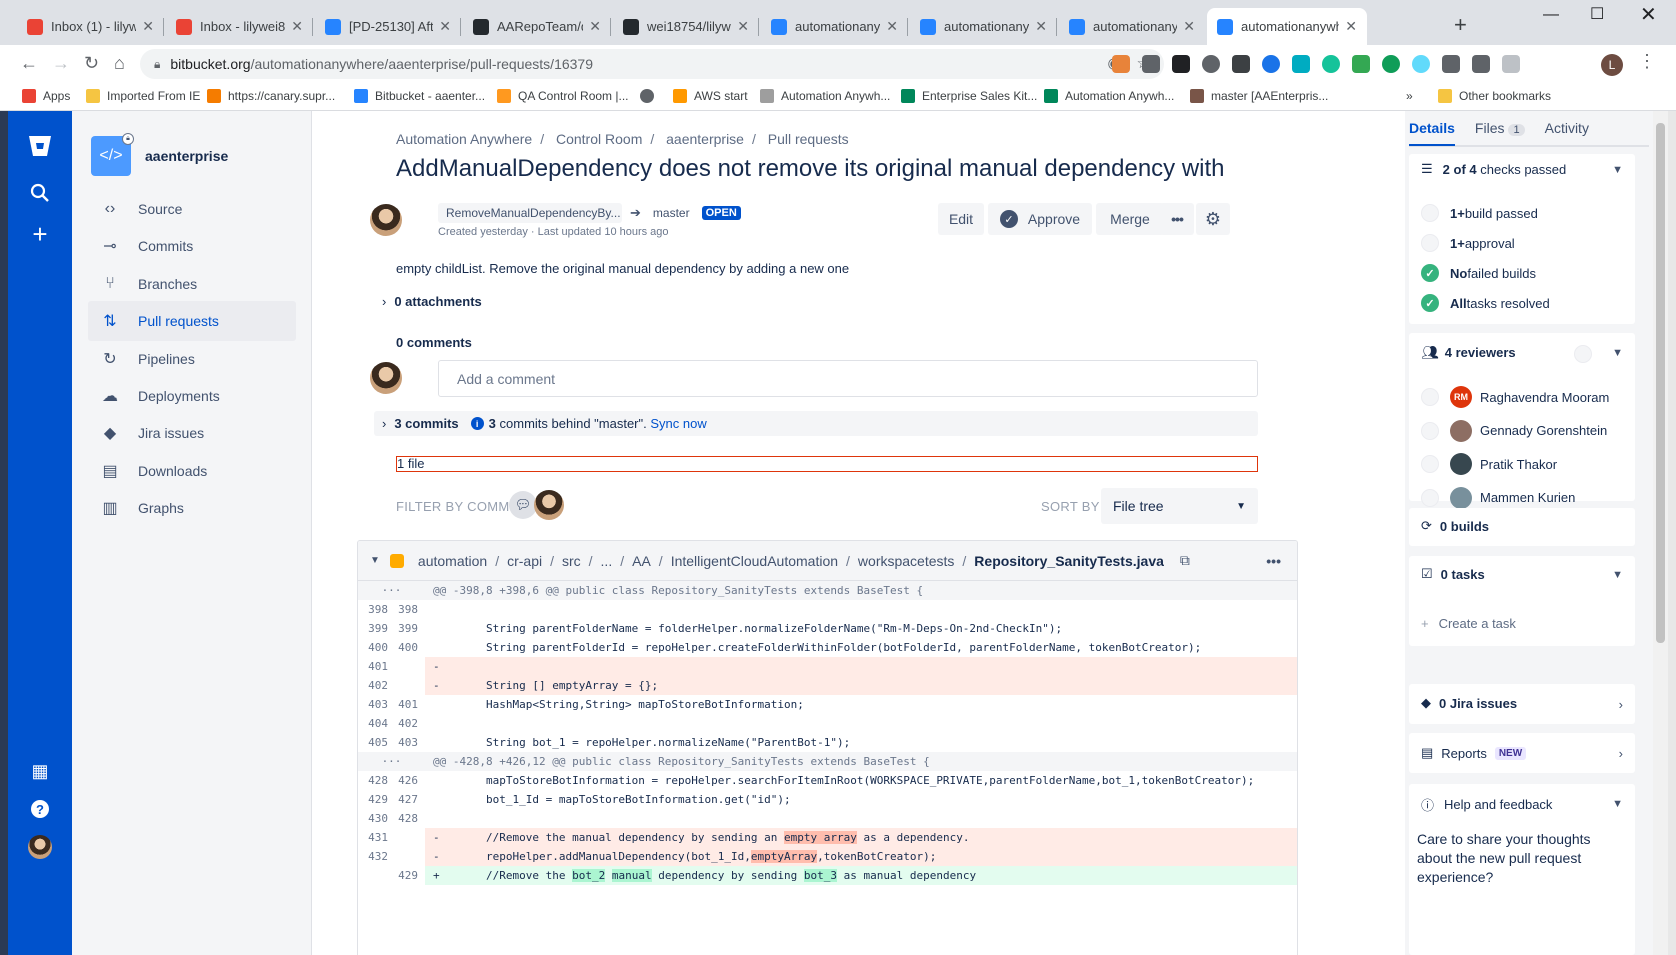 The height and width of the screenshot is (955, 1676). What do you see at coordinates (1040, 219) in the screenshot?
I see `approve-button: ✓ Approve` at bounding box center [1040, 219].